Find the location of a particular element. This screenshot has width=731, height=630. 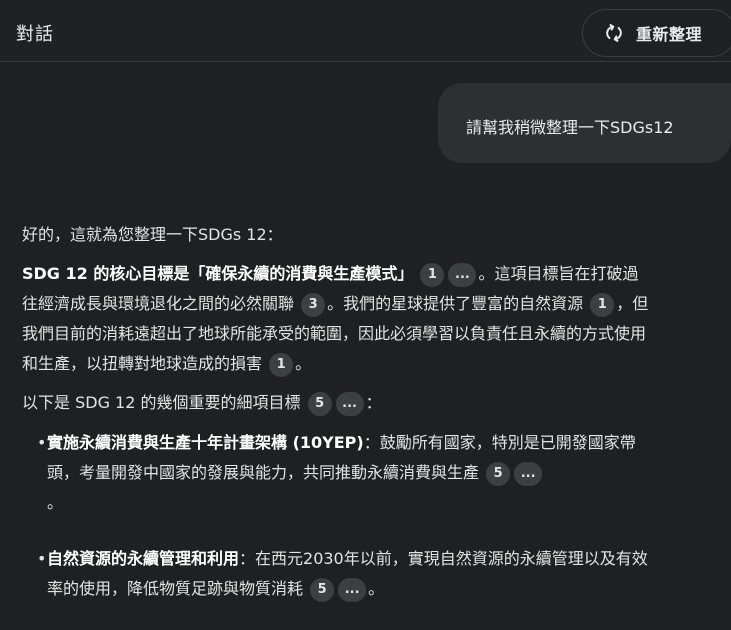

targets-intro: 以下是 SDG 12 的幾個重要的細項目標 5...： is located at coordinates (337, 403).